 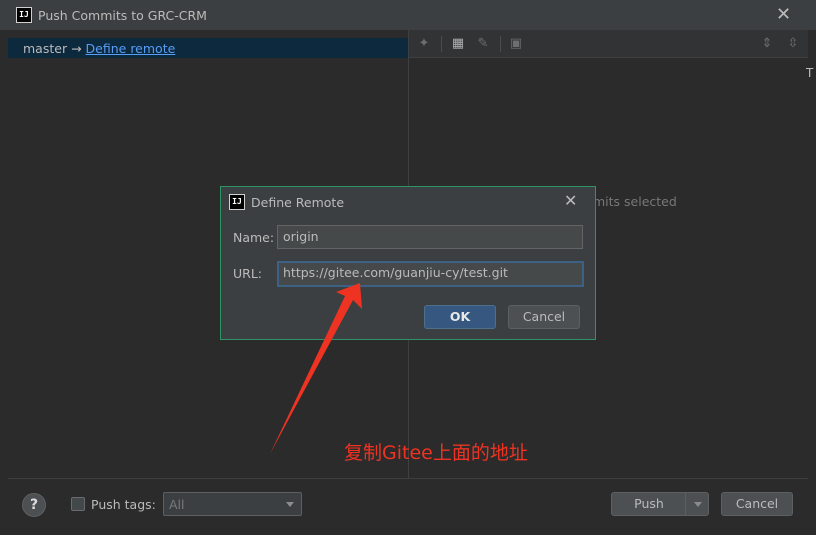 What do you see at coordinates (131, 48) in the screenshot?
I see `define-remote-link: Define remote` at bounding box center [131, 48].